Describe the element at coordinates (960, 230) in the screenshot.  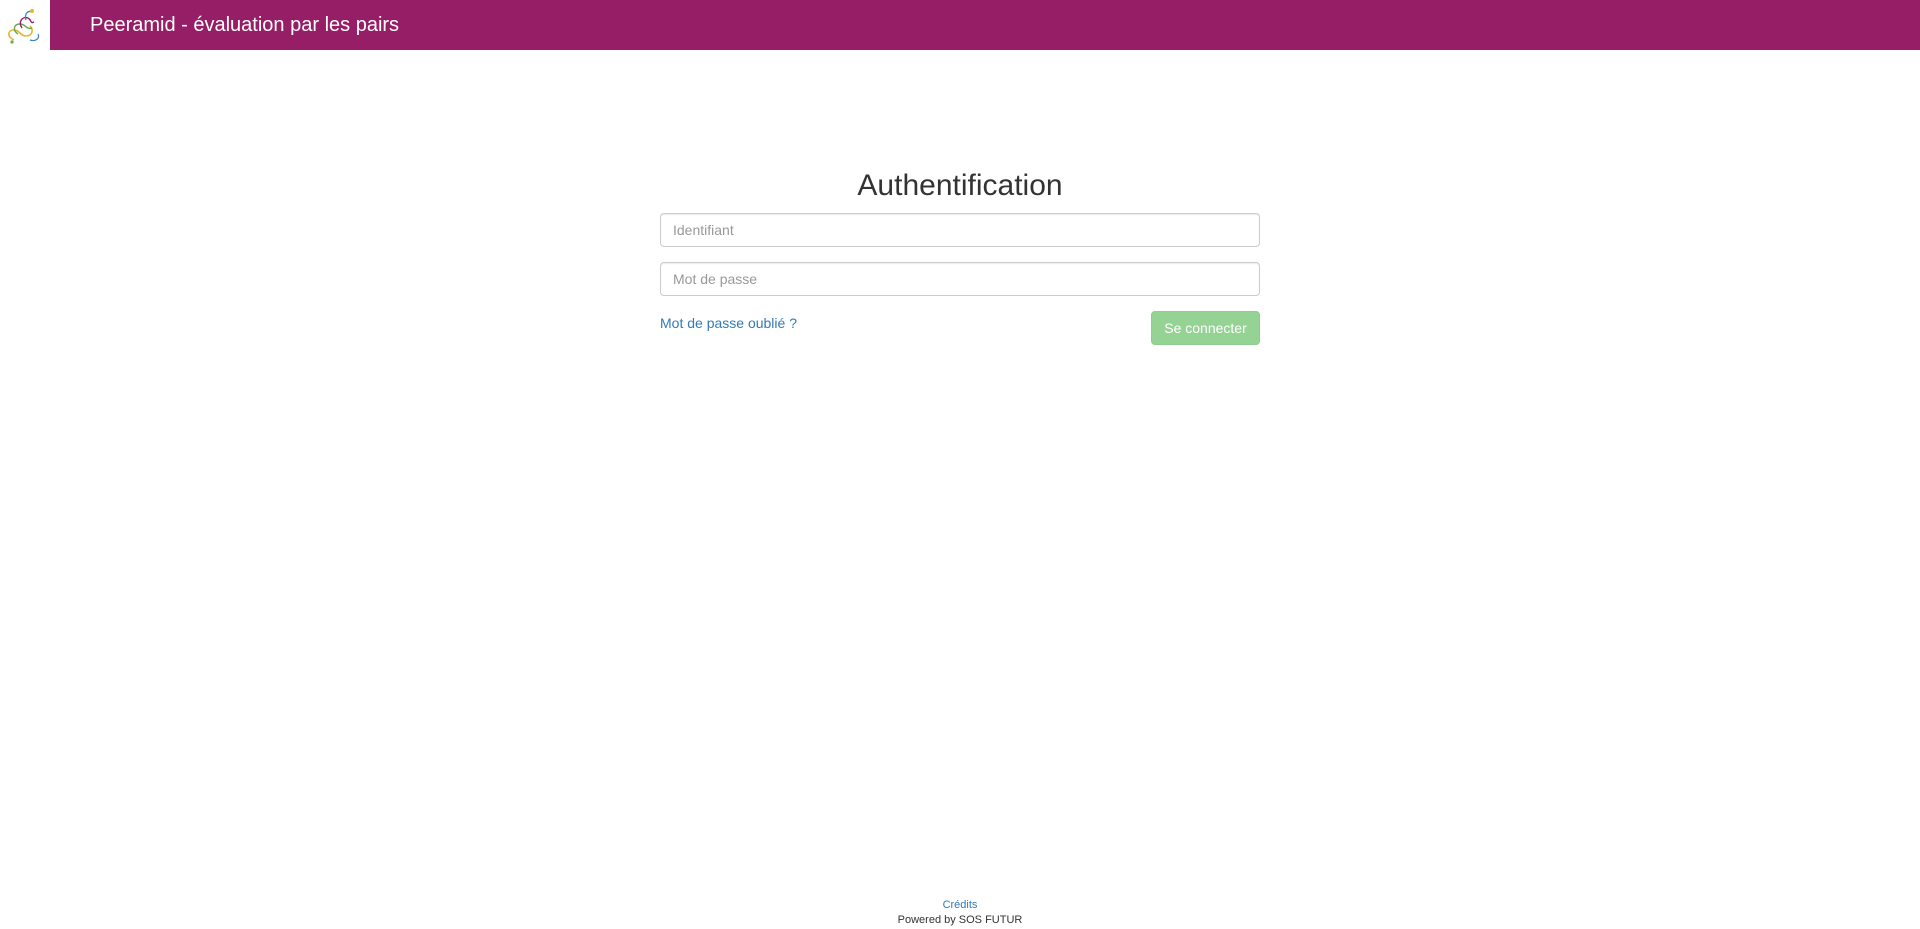
I see `username-field` at that location.